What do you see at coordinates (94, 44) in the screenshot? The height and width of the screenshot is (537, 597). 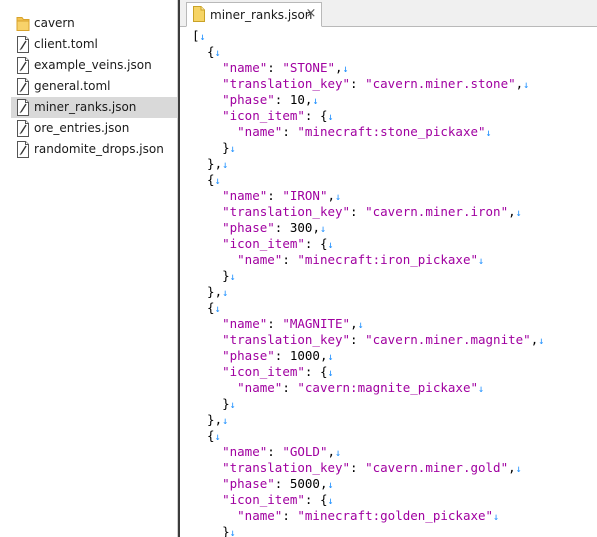 I see `tree-file: client.toml` at bounding box center [94, 44].